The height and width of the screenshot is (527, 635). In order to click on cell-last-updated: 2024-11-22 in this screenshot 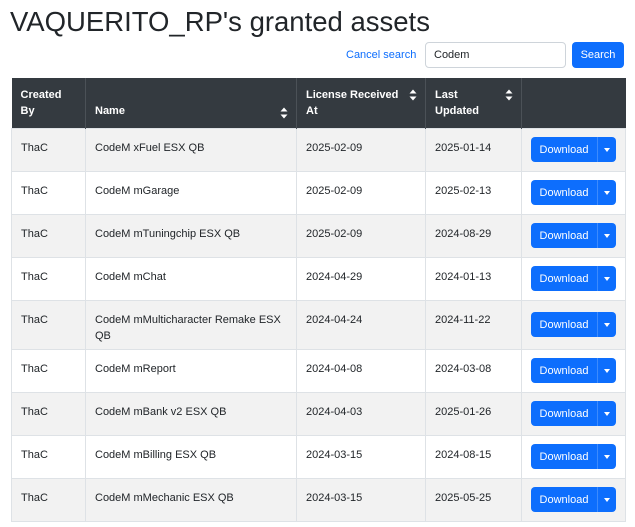, I will do `click(473, 324)`.